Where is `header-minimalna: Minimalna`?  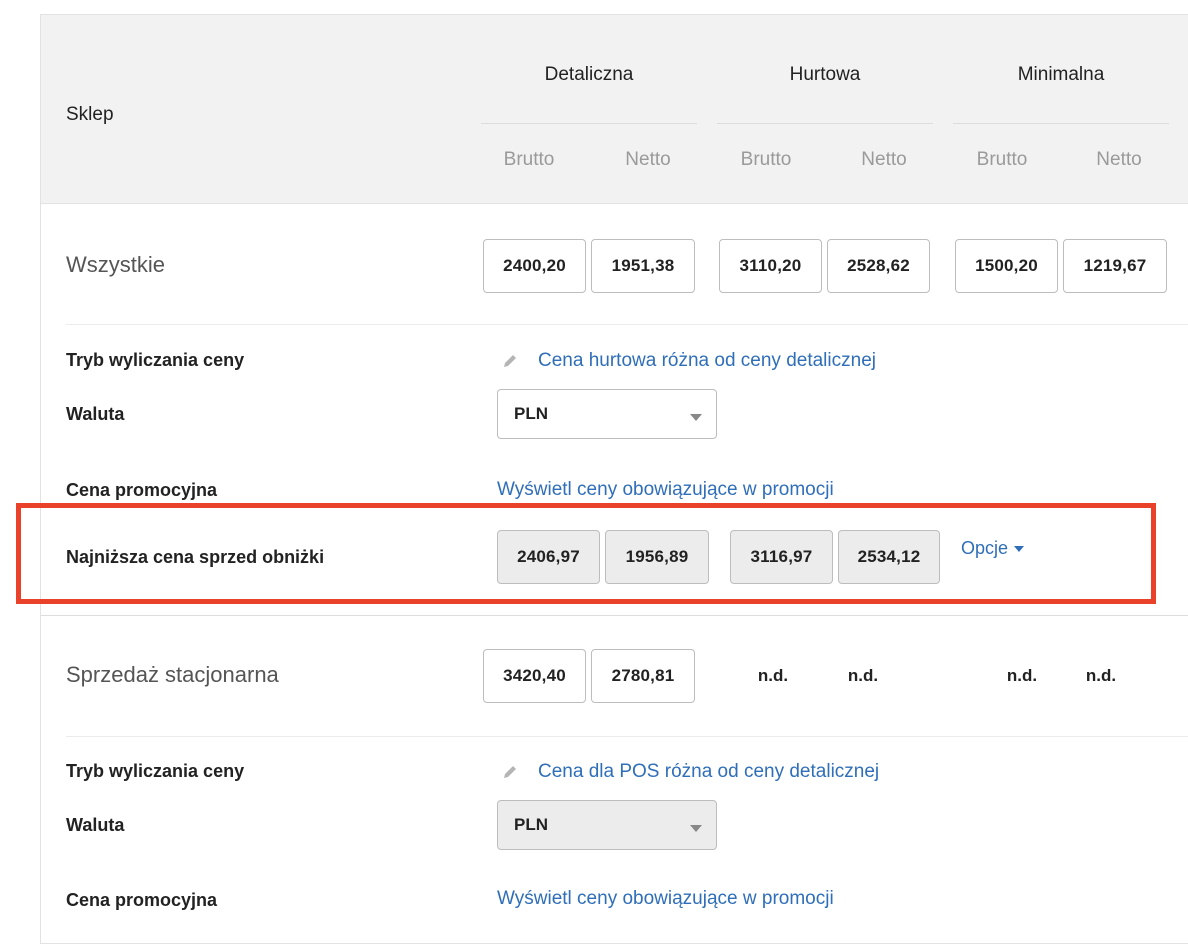 header-minimalna: Minimalna is located at coordinates (1061, 74).